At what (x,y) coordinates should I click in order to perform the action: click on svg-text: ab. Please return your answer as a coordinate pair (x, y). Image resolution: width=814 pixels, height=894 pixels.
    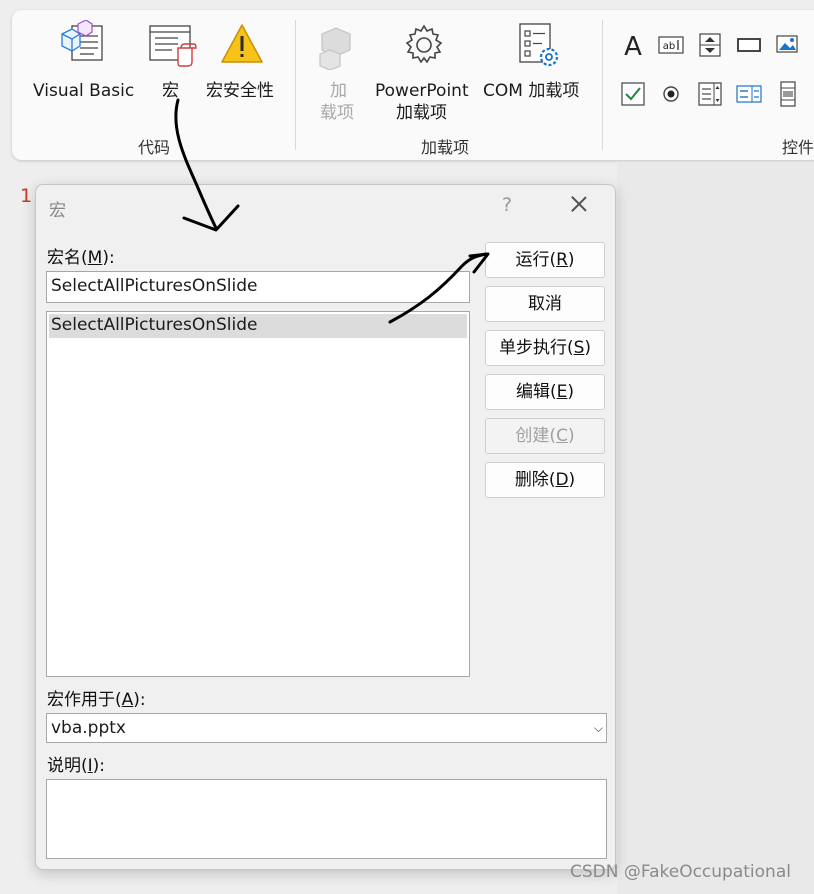
    Looking at the image, I should click on (669, 46).